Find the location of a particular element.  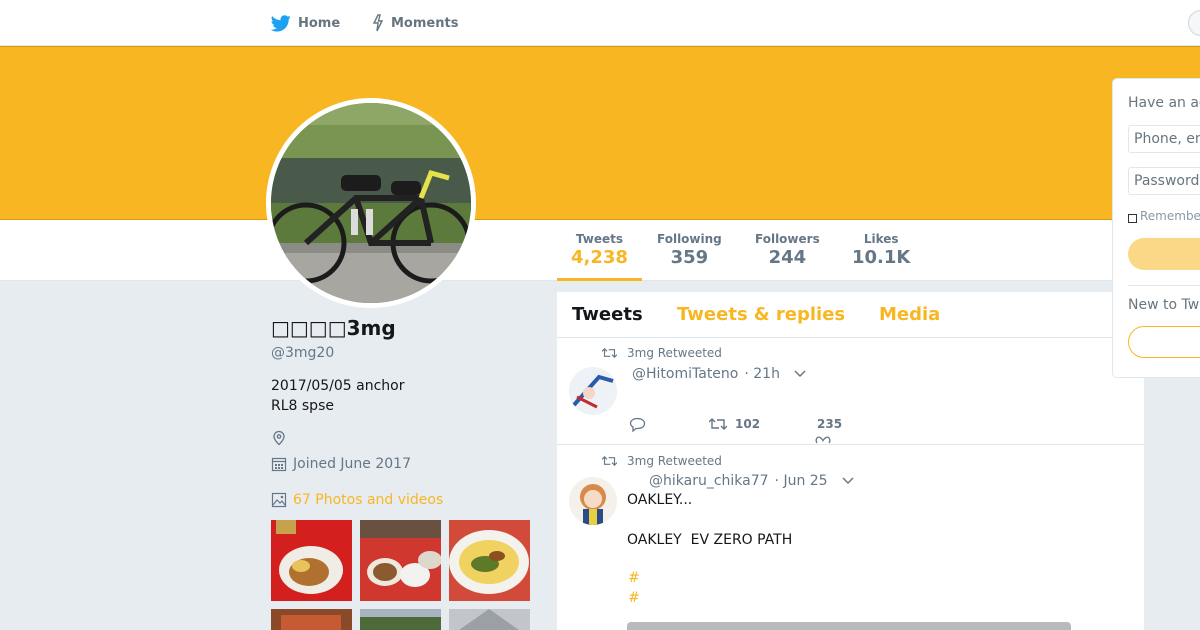

profile-location is located at coordinates (282, 438).